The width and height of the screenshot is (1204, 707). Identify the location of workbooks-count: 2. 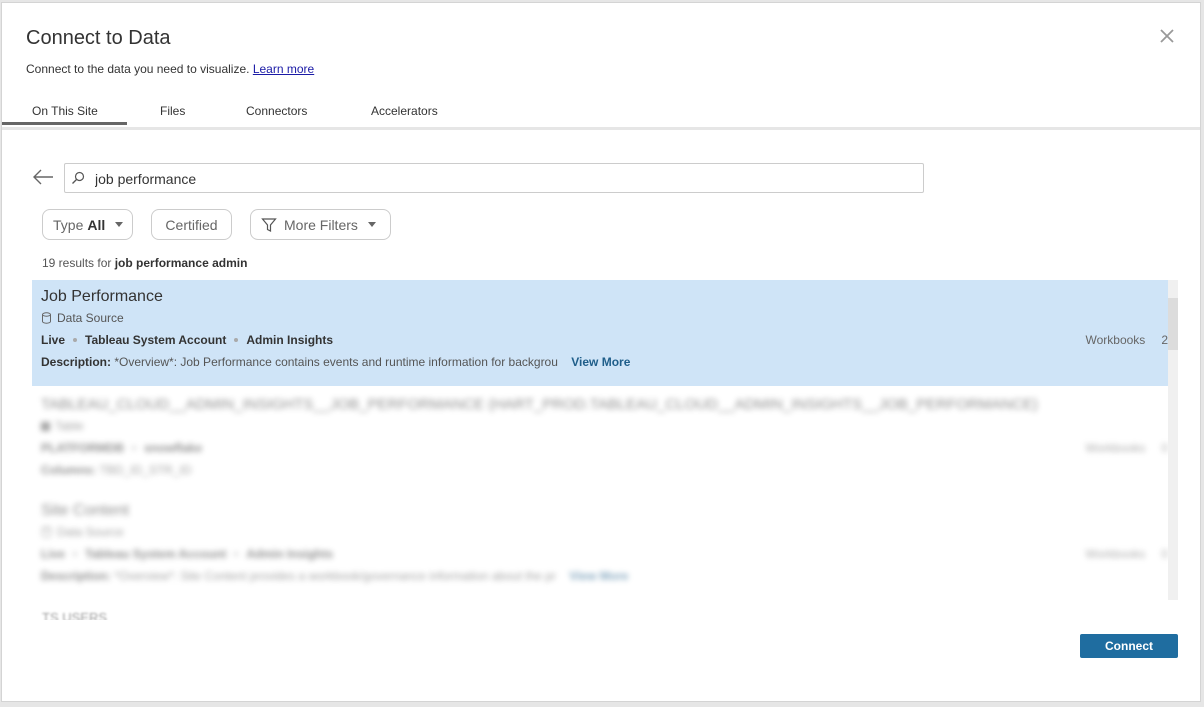
(1164, 340).